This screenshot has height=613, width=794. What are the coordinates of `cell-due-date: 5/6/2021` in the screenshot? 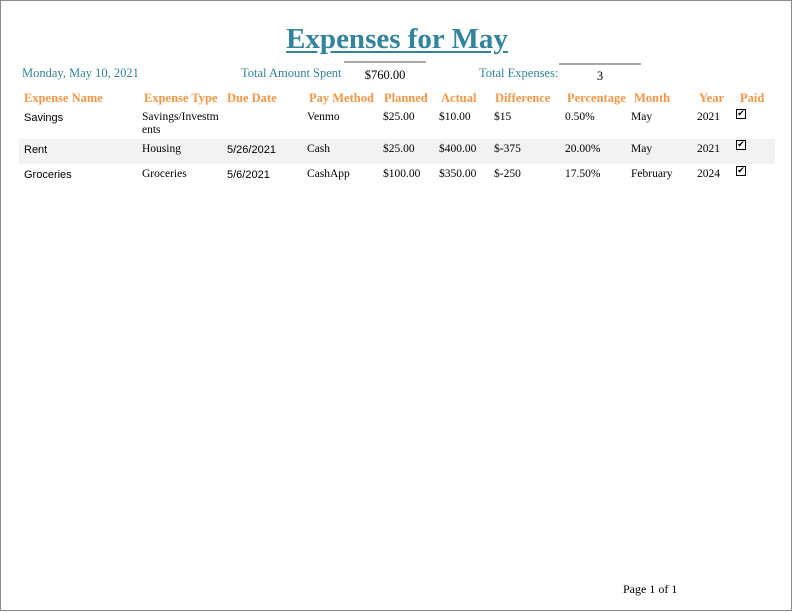 It's located at (248, 175).